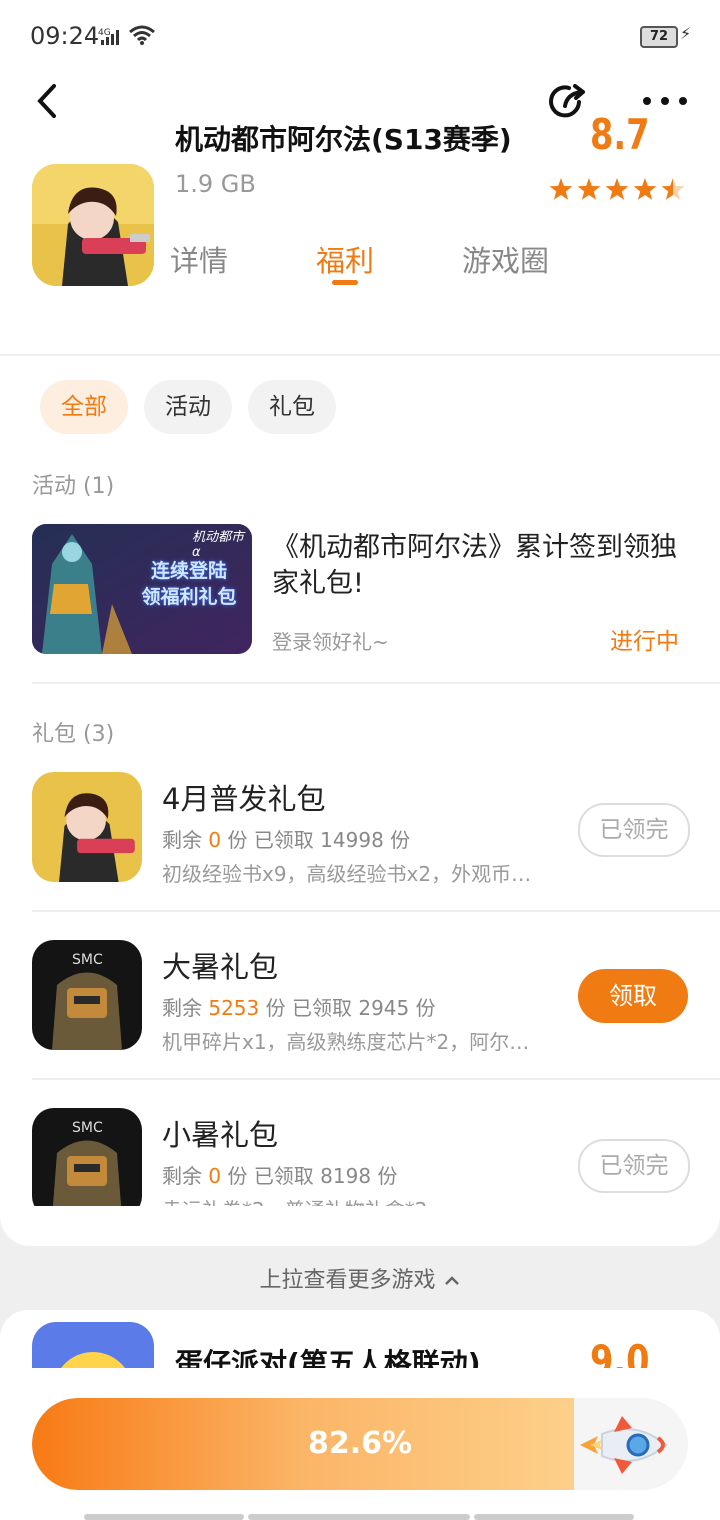  Describe the element at coordinates (199, 259) in the screenshot. I see `tab-details: 详情` at that location.